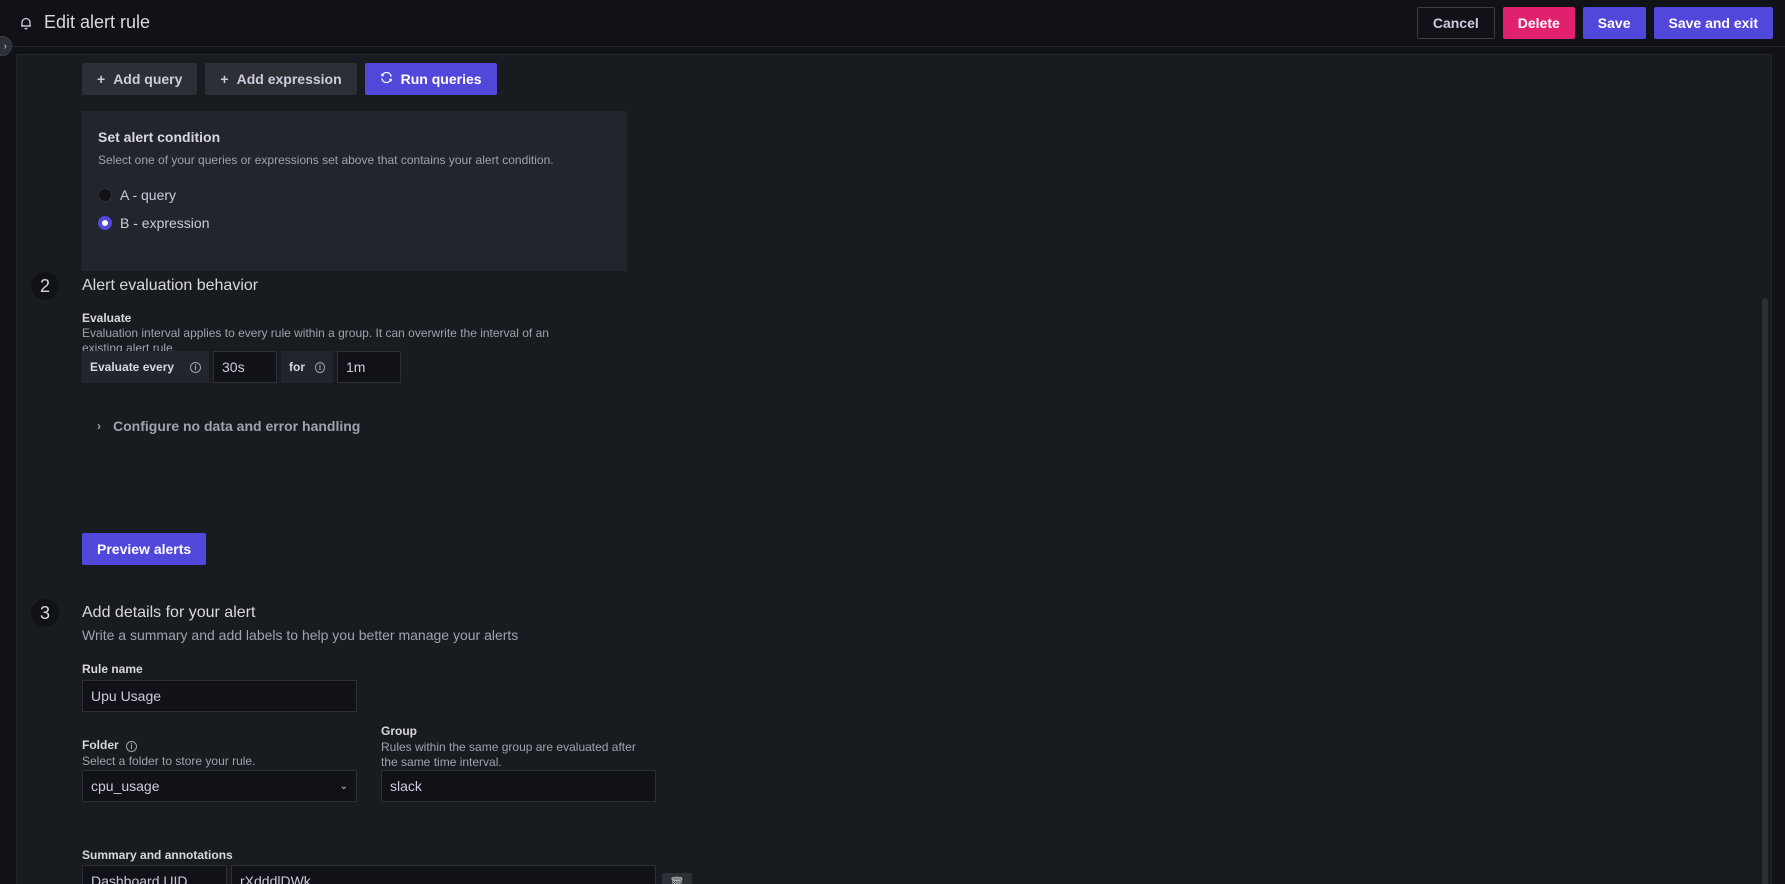 This screenshot has height=884, width=1785. Describe the element at coordinates (297, 367) in the screenshot. I see `for-text: for` at that location.